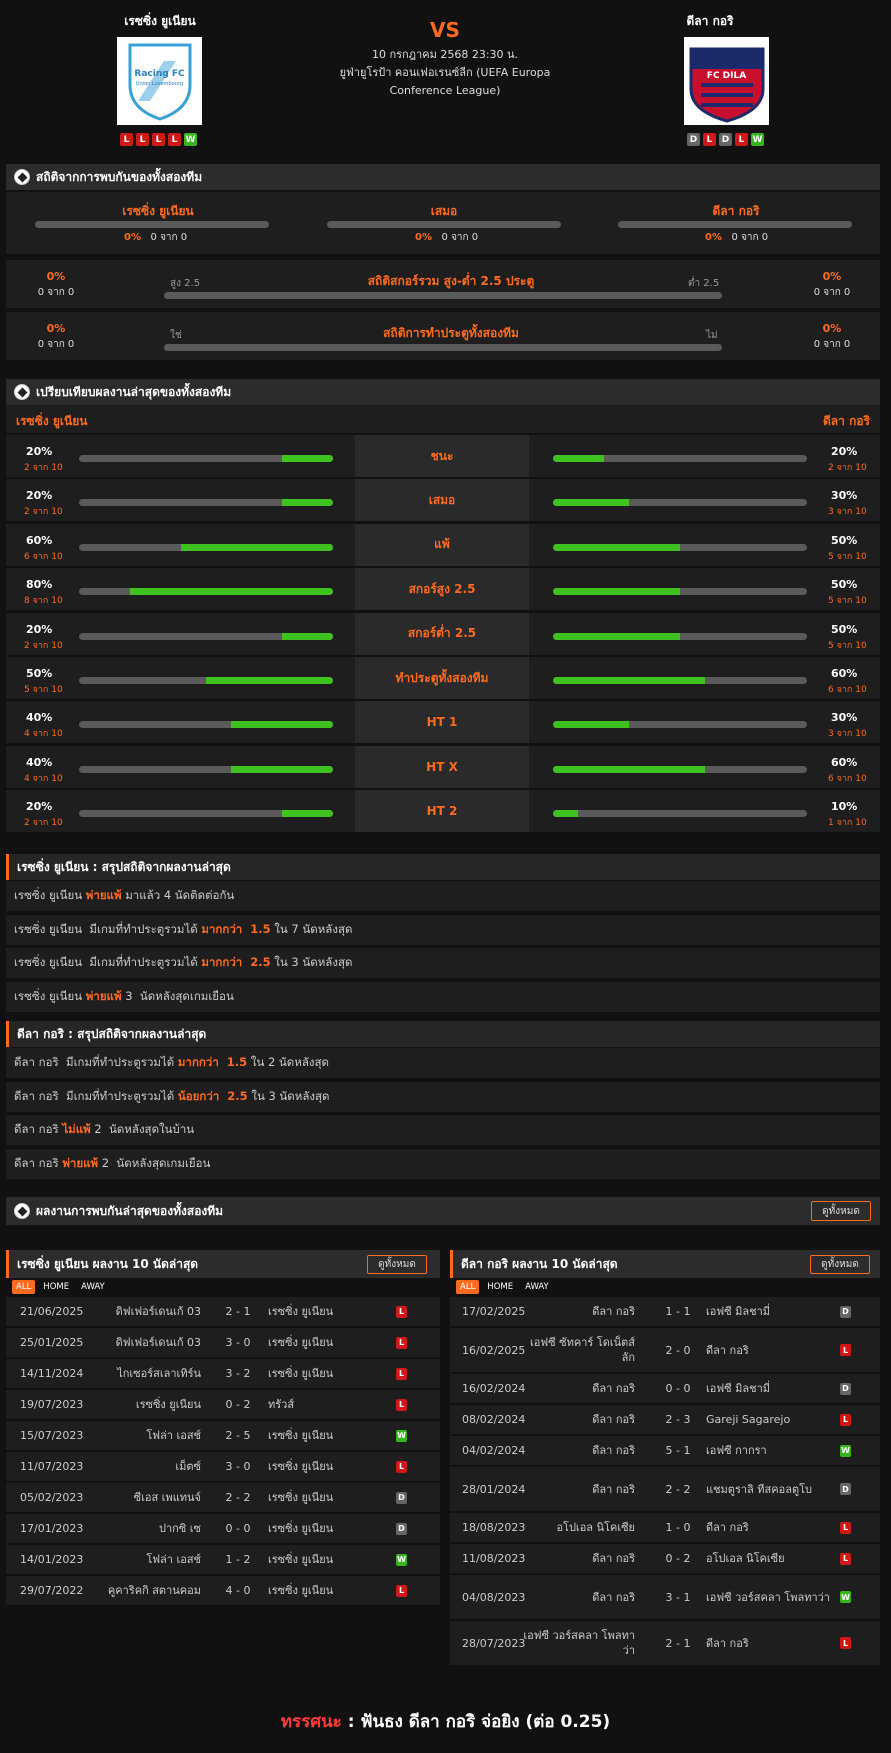 This screenshot has height=1753, width=891. What do you see at coordinates (39, 762) in the screenshot?
I see `home-pct: 40%` at bounding box center [39, 762].